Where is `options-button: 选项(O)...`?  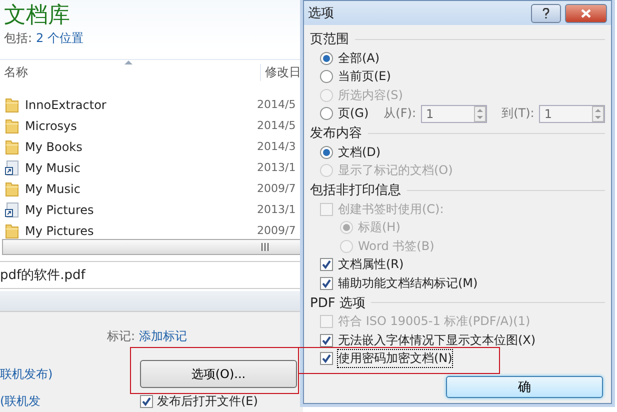 options-button: 选项(O)... is located at coordinates (218, 374).